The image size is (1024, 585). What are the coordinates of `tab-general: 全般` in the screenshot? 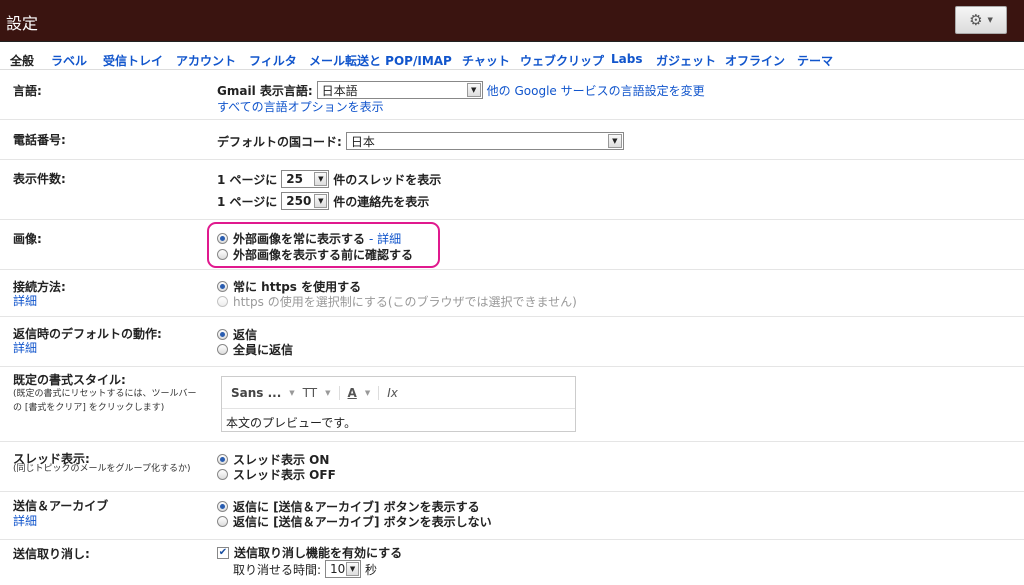 It's located at (22, 60).